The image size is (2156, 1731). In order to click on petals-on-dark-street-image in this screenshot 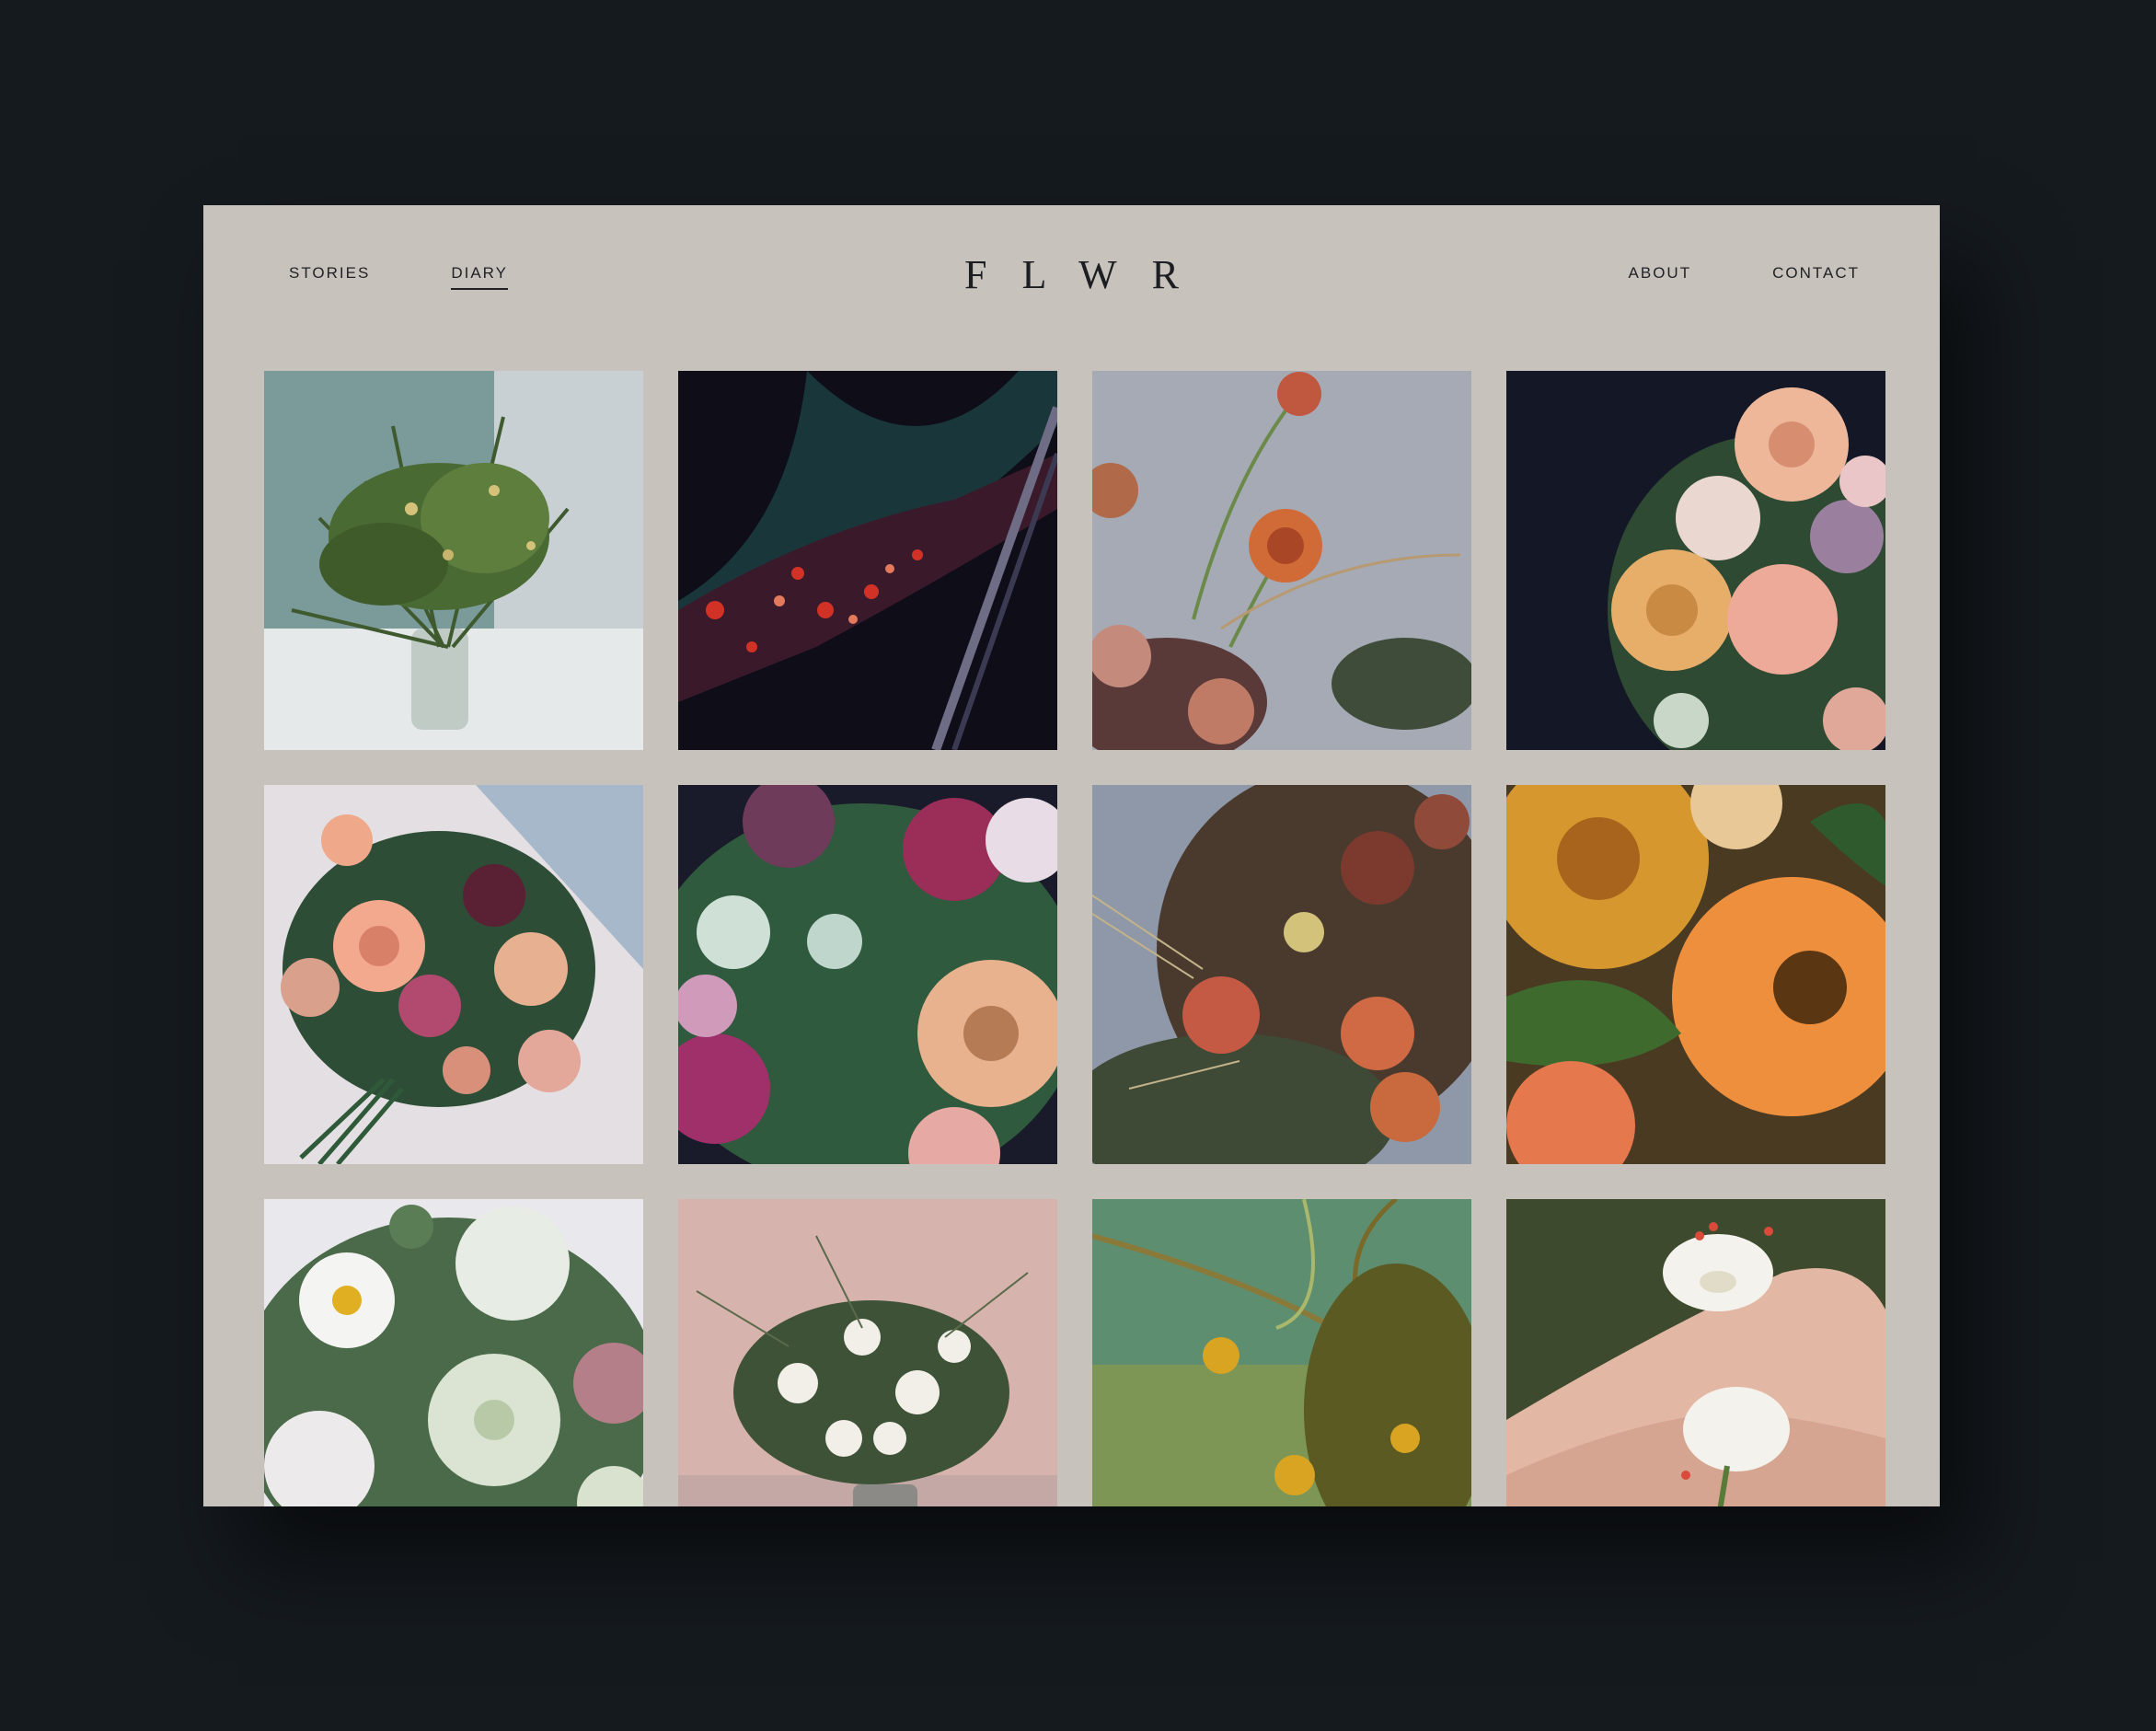, I will do `click(867, 560)`.